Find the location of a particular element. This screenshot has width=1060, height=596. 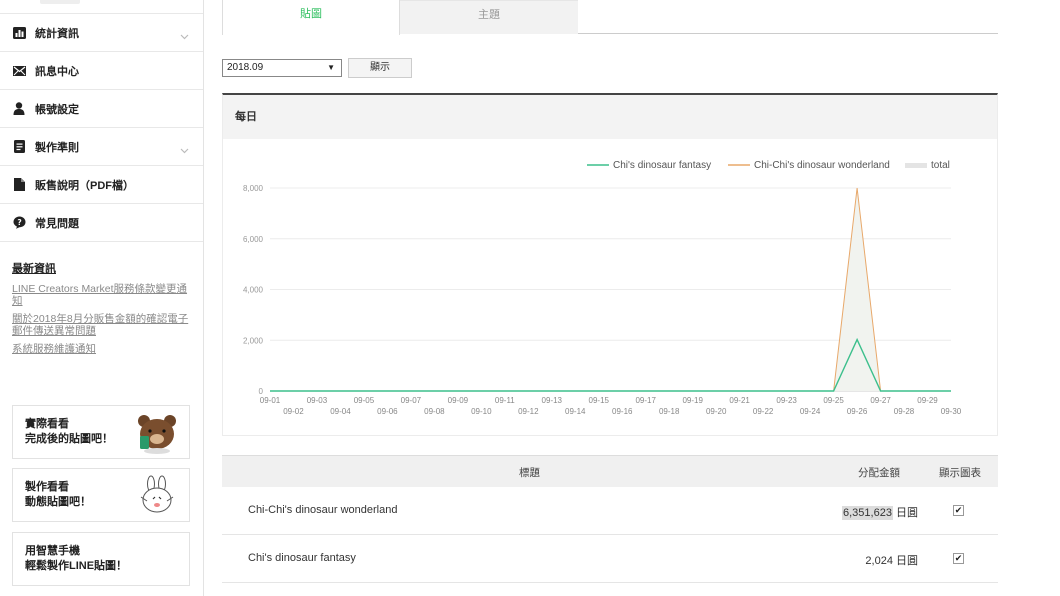

x-tick-label: 09-16 is located at coordinates (622, 411).